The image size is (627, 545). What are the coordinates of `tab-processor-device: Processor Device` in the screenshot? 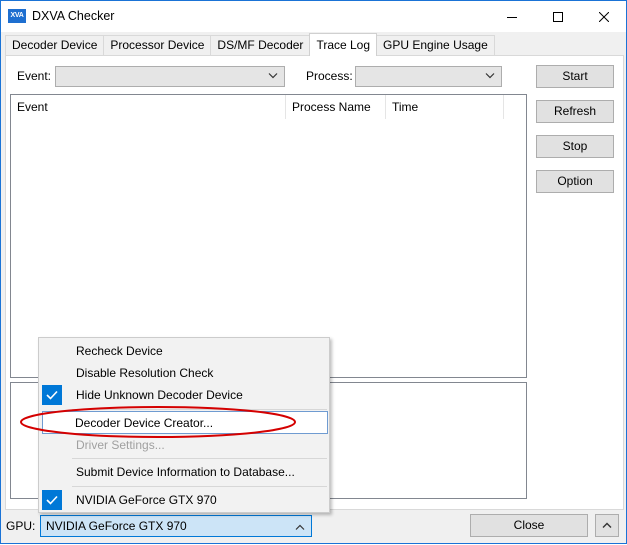 It's located at (157, 45).